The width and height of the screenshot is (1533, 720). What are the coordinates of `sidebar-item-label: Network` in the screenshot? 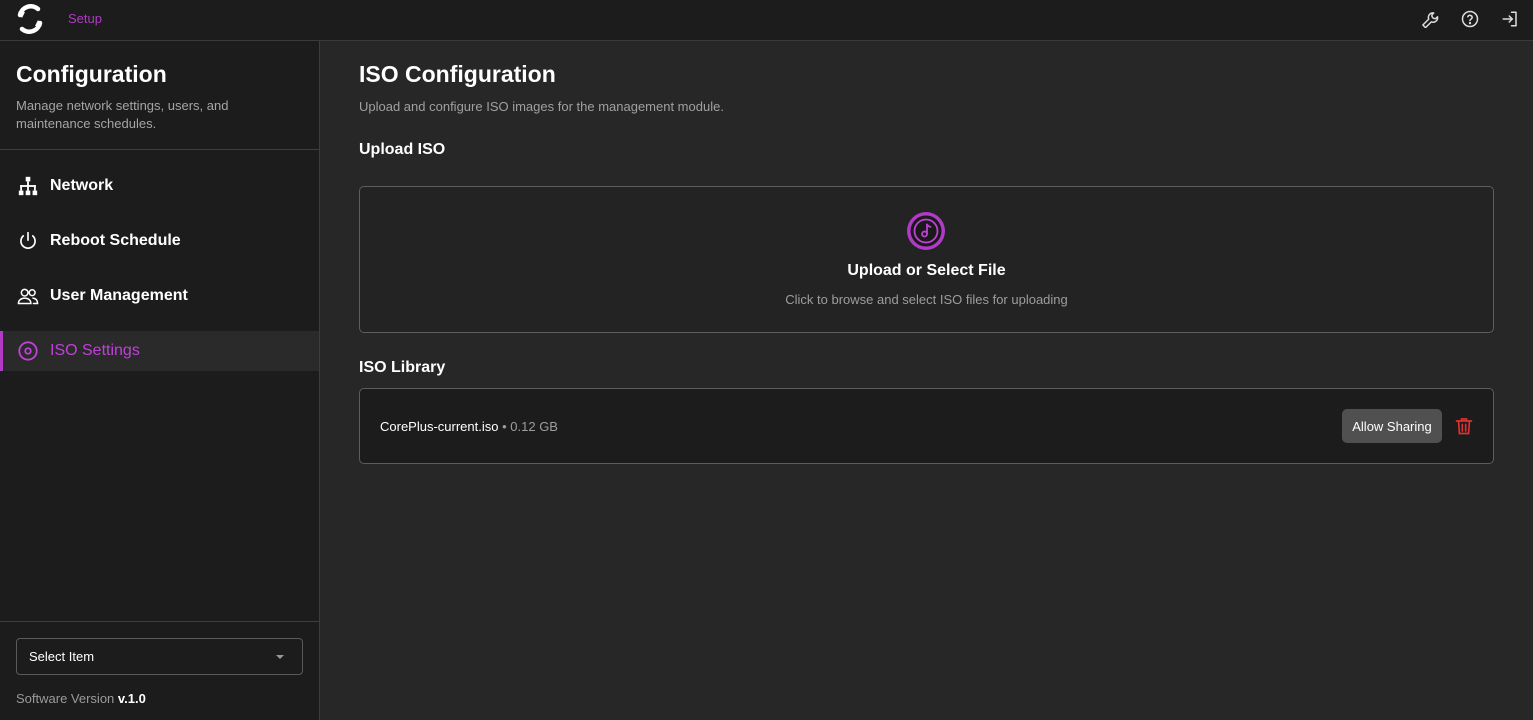 It's located at (82, 185).